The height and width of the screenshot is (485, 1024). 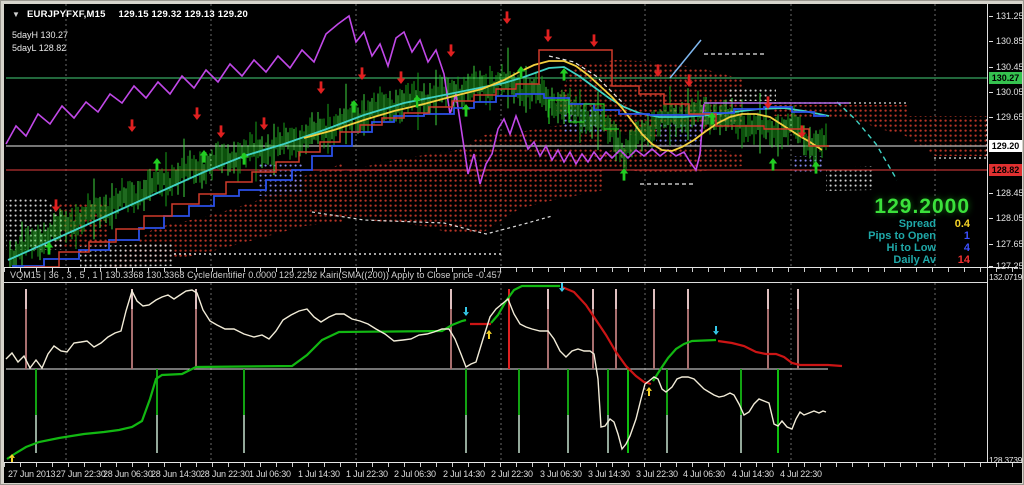 What do you see at coordinates (1010, 41) in the screenshot?
I see `price-tick-label: 130.85` at bounding box center [1010, 41].